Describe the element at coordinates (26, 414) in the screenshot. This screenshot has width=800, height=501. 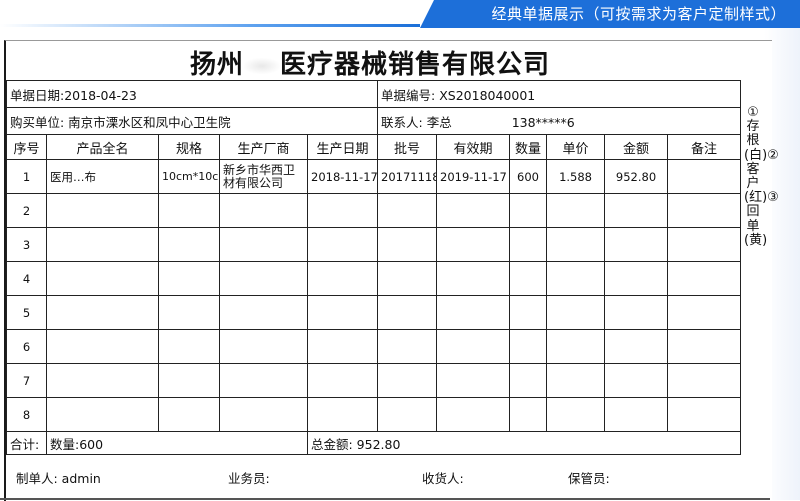
I see `cell-no: 8` at that location.